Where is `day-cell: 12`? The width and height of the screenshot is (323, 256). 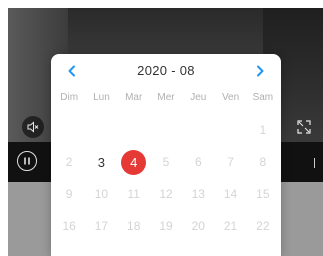
day-cell: 12 is located at coordinates (166, 194).